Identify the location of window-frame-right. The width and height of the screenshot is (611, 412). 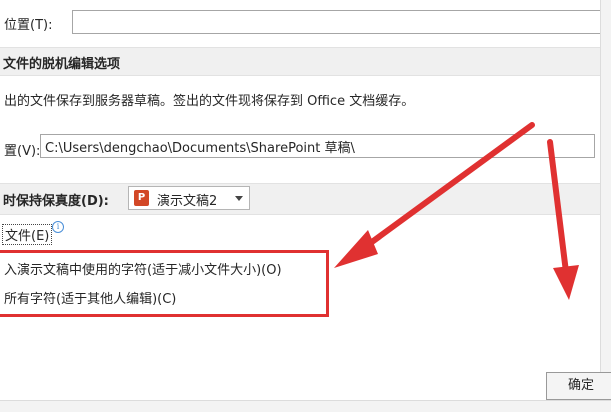
(605, 205).